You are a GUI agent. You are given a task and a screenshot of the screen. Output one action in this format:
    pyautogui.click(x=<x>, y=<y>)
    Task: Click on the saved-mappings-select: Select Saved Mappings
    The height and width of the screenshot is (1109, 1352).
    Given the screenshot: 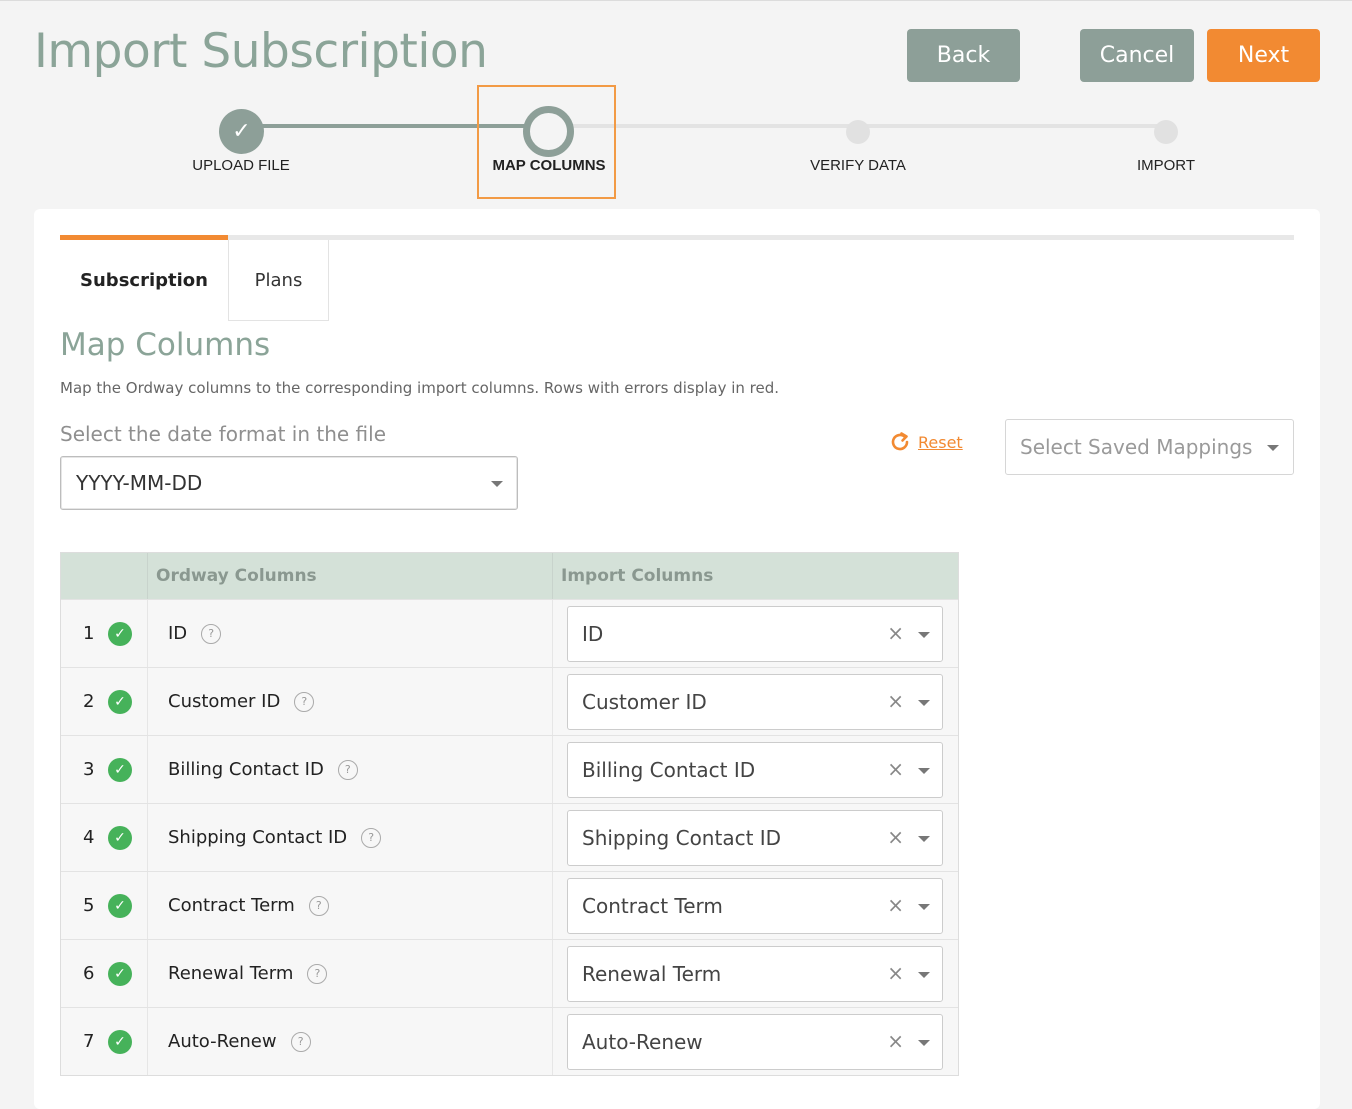 What is the action you would take?
    pyautogui.click(x=1149, y=447)
    